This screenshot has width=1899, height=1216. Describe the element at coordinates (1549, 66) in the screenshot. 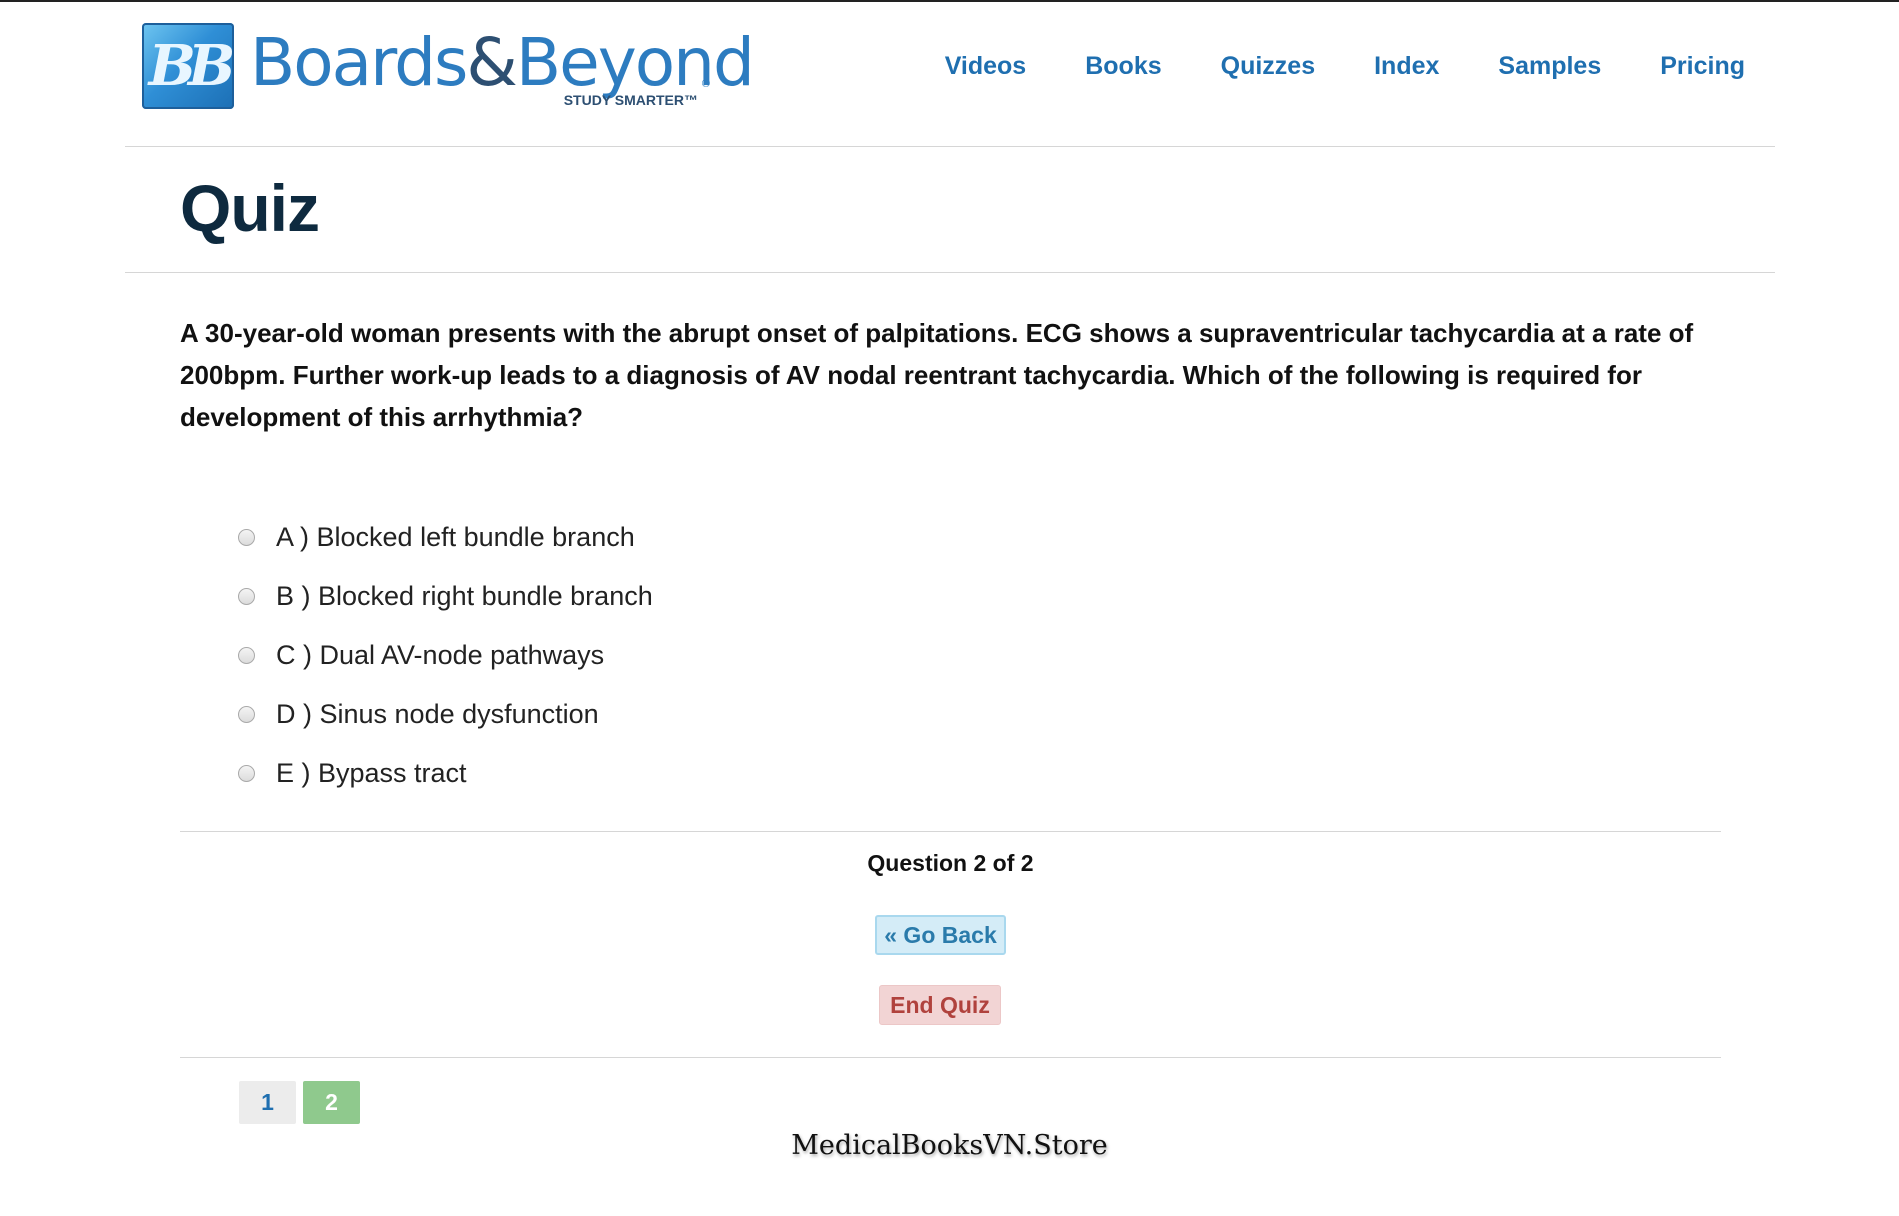

I see `nav-samples: Samples` at that location.